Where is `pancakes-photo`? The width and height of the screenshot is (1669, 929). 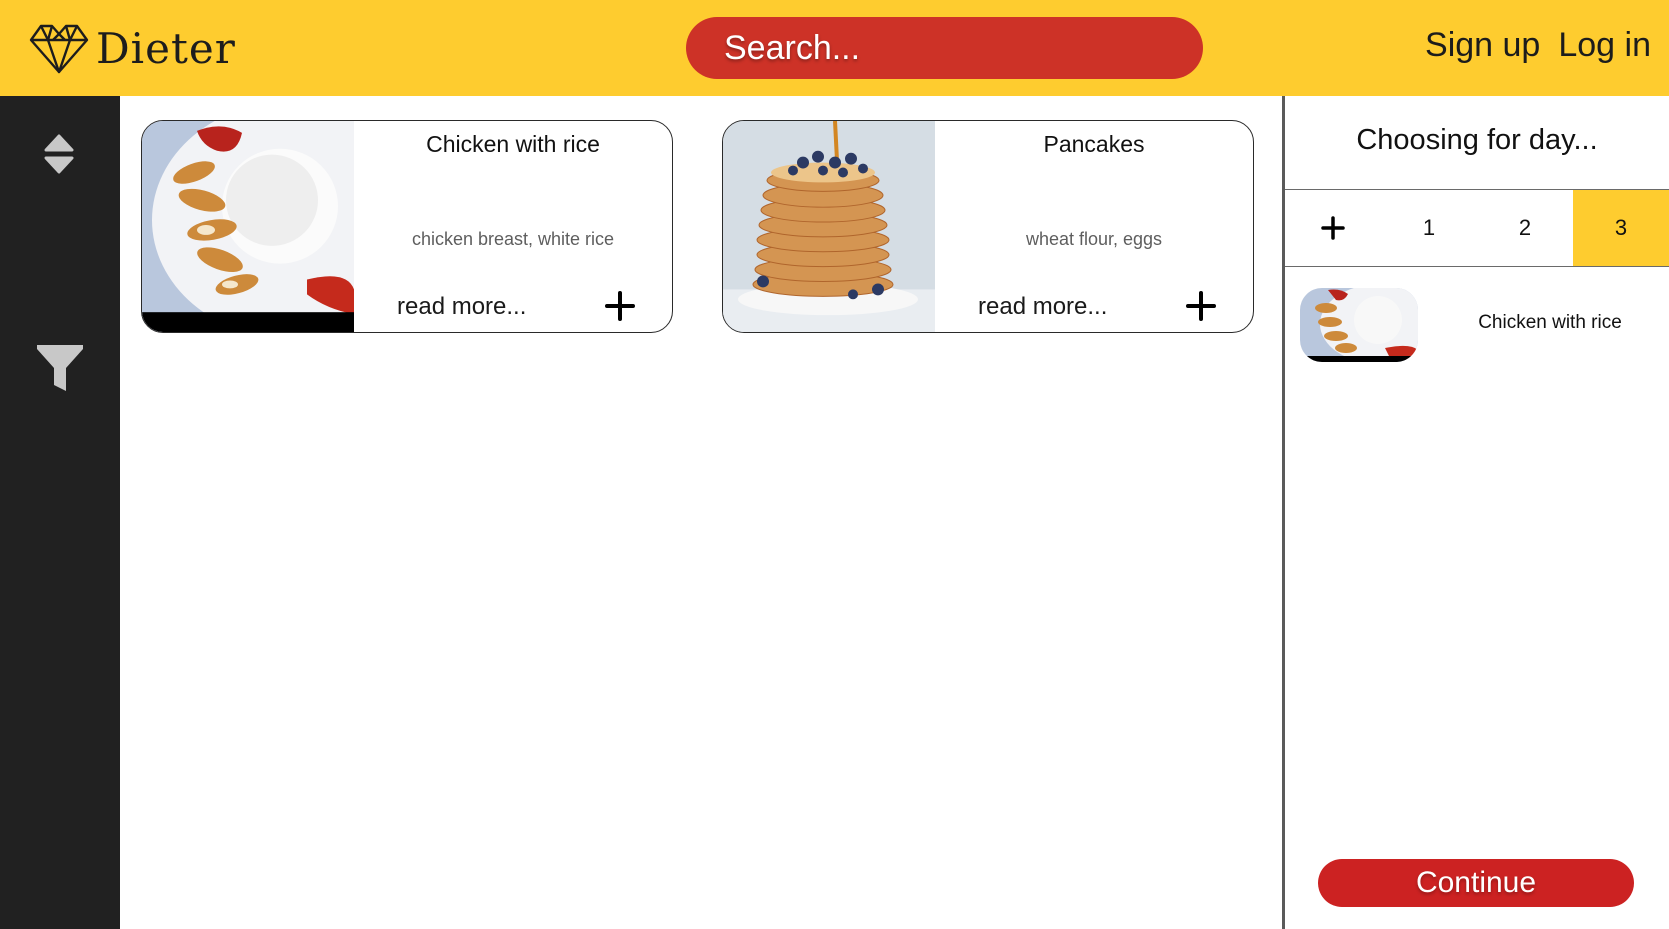
pancakes-photo is located at coordinates (829, 226).